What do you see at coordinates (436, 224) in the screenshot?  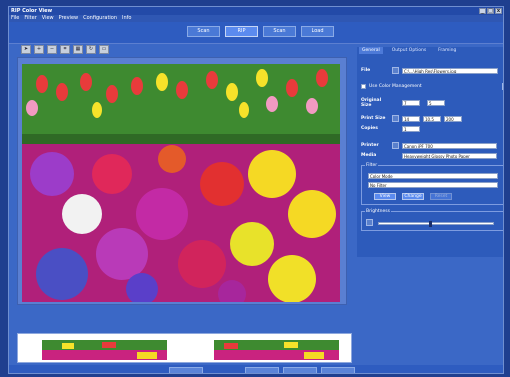 I see `brightness-slider` at bounding box center [436, 224].